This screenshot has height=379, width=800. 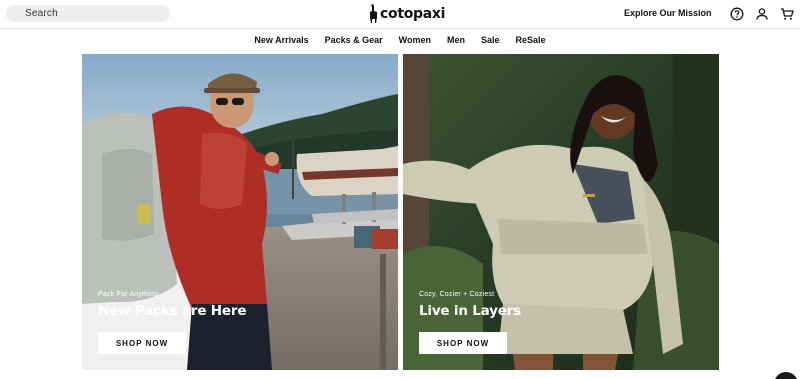 I want to click on chat-widget-button, so click(x=786, y=375).